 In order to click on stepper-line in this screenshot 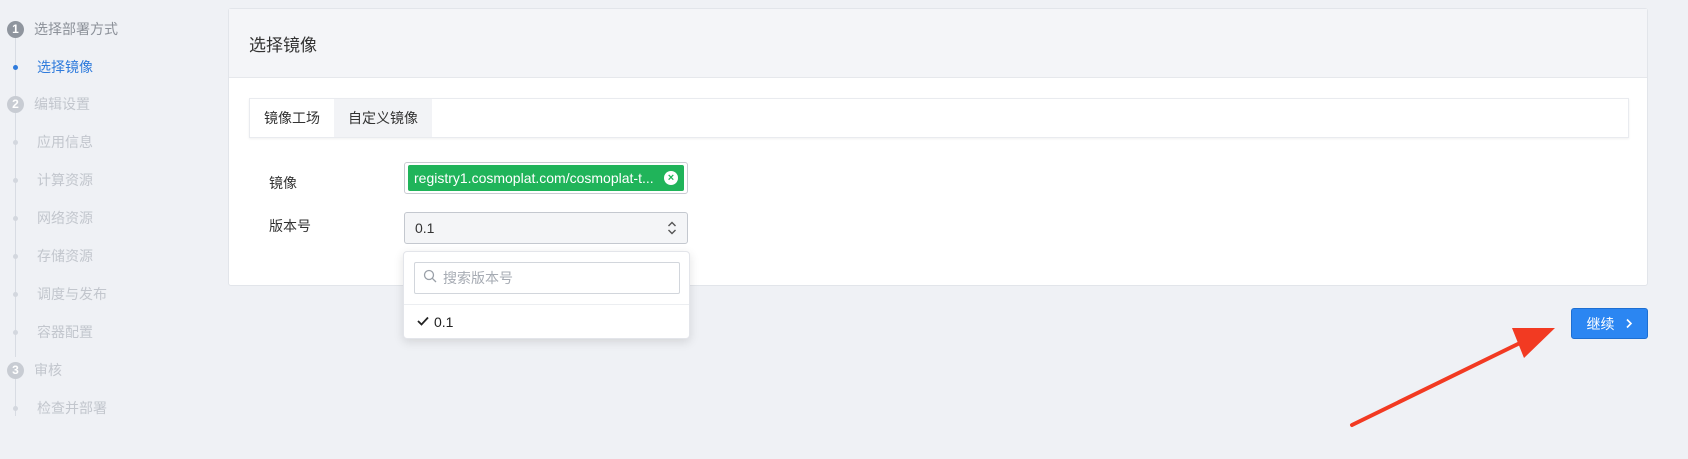, I will do `click(15, 235)`.